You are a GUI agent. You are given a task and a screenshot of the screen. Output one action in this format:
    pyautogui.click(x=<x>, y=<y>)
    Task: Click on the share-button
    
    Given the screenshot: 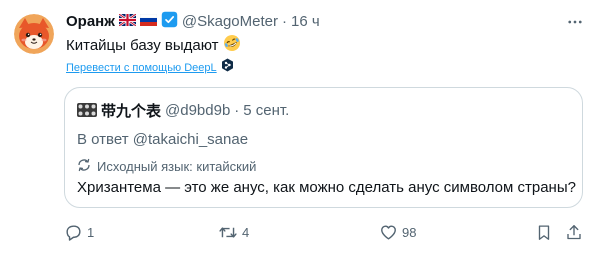 What is the action you would take?
    pyautogui.click(x=574, y=232)
    